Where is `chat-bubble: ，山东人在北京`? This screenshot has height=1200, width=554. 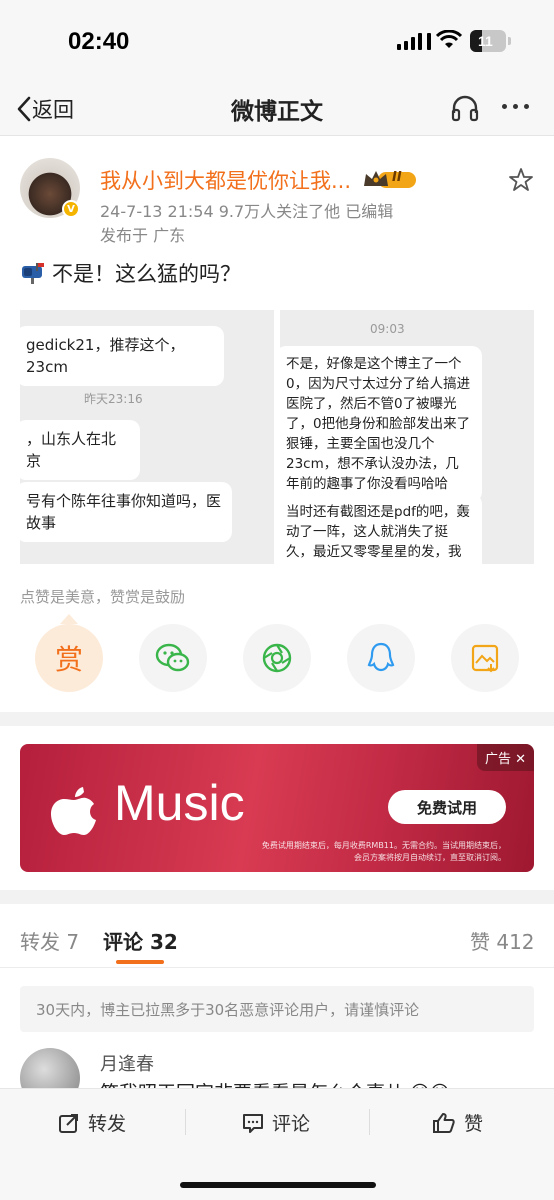
chat-bubble: ，山东人在北京 is located at coordinates (80, 450).